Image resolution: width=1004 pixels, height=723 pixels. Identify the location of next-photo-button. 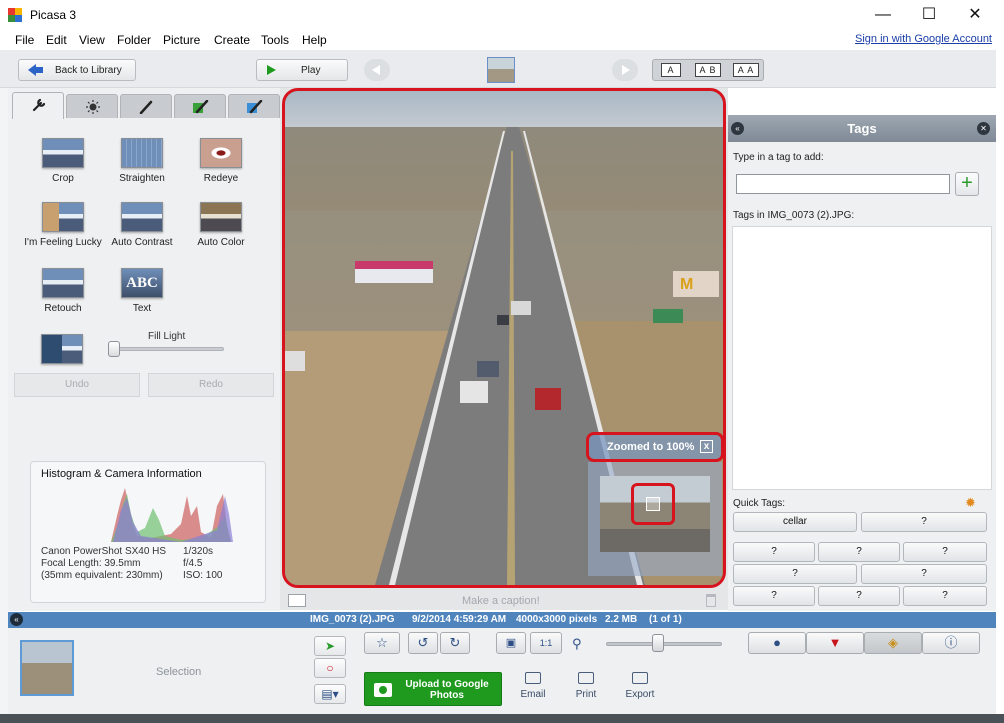
(625, 70).